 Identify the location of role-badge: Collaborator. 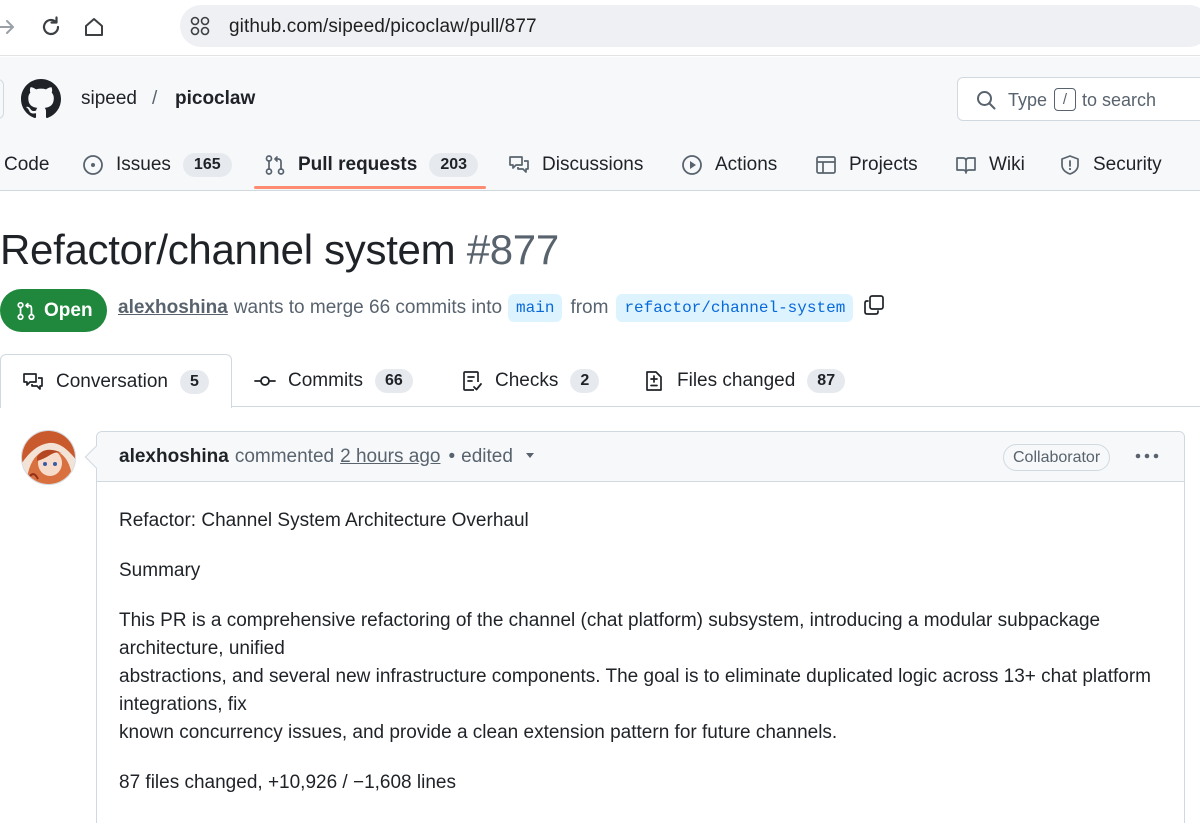
(1057, 457).